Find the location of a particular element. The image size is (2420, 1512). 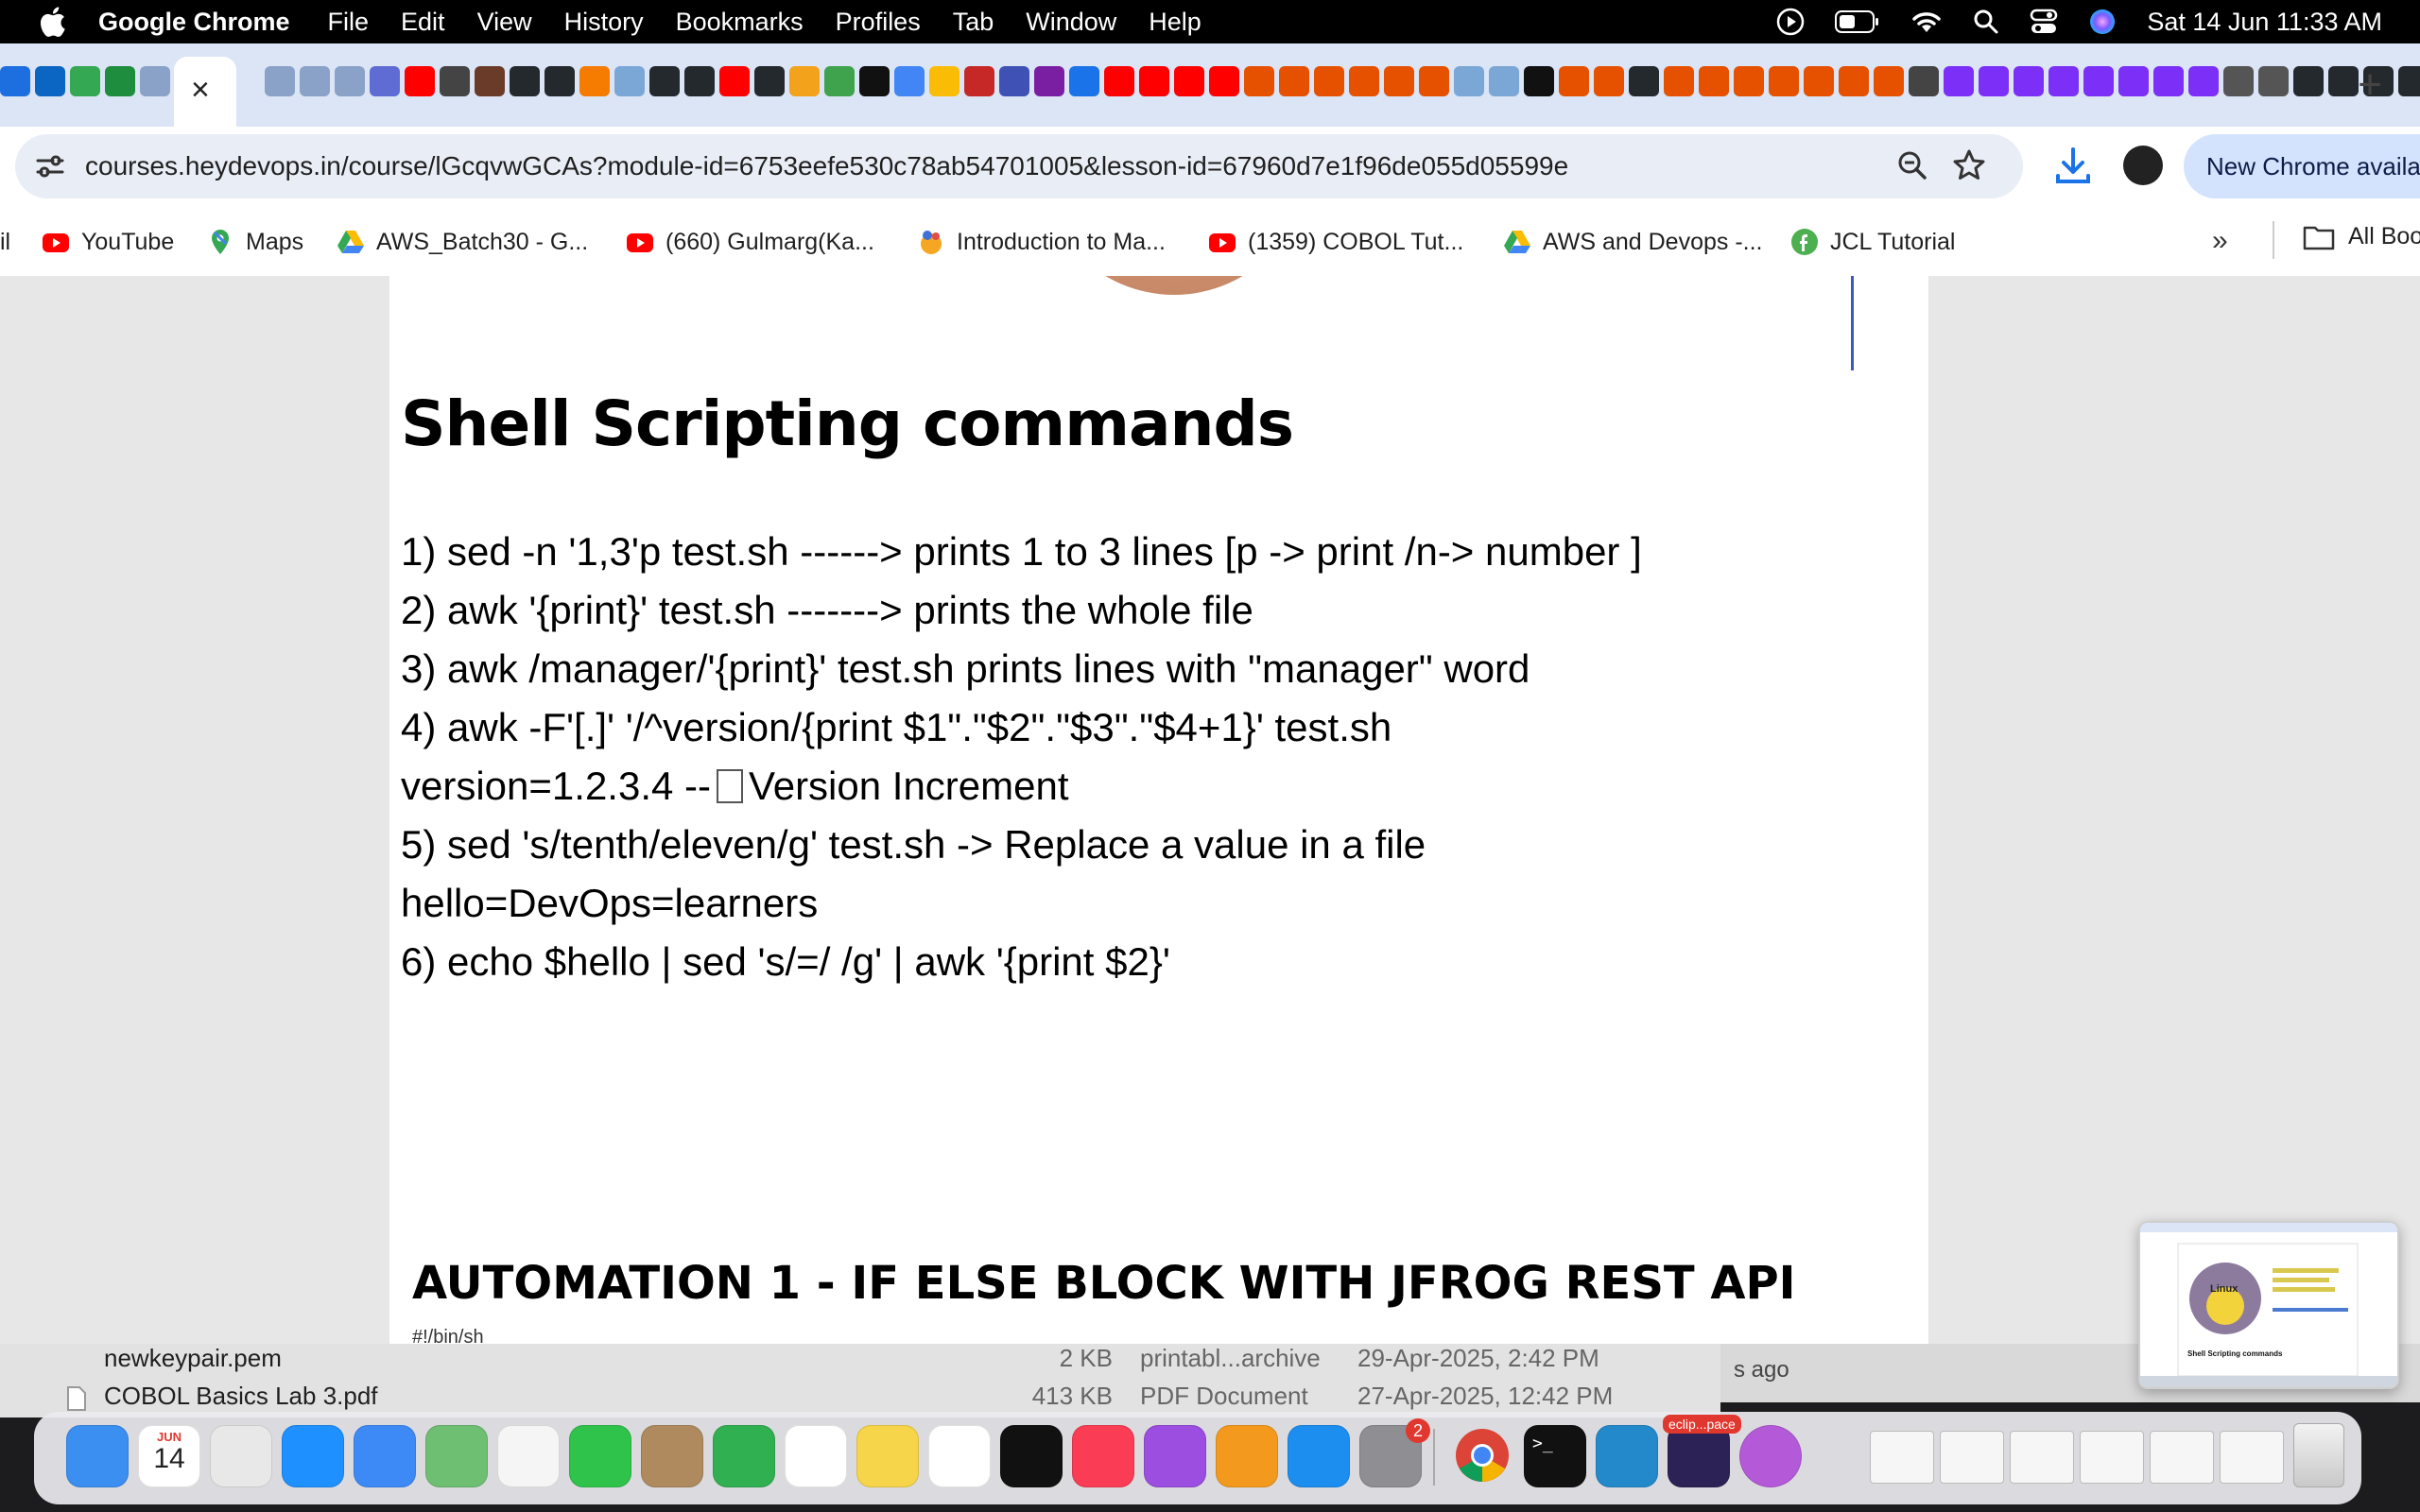

menu-bookmarks: Bookmarks is located at coordinates (740, 22).